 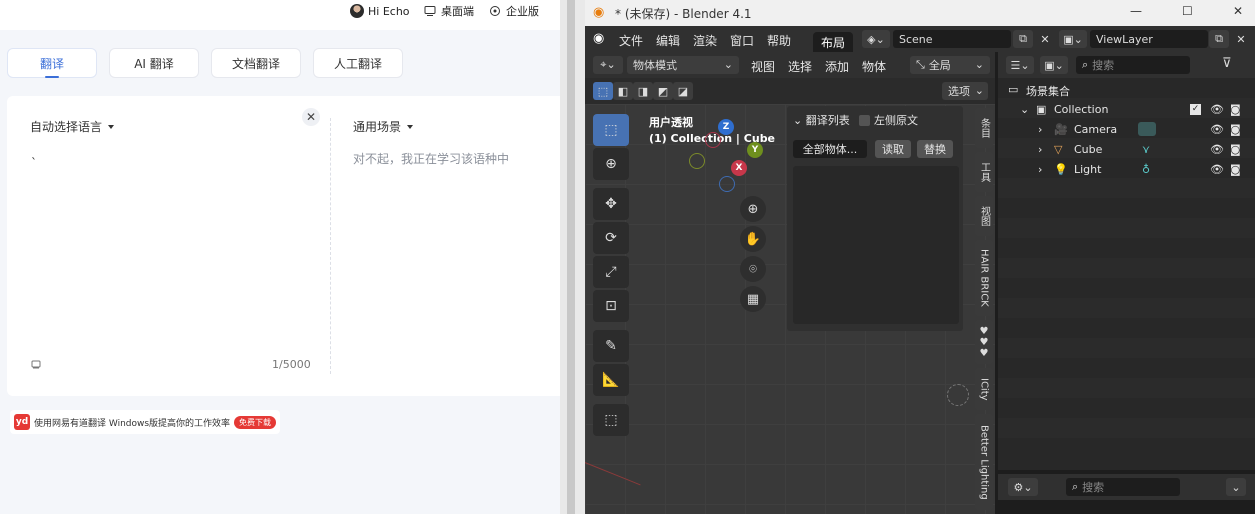 I want to click on move-tool-icon: ✥, so click(x=611, y=204).